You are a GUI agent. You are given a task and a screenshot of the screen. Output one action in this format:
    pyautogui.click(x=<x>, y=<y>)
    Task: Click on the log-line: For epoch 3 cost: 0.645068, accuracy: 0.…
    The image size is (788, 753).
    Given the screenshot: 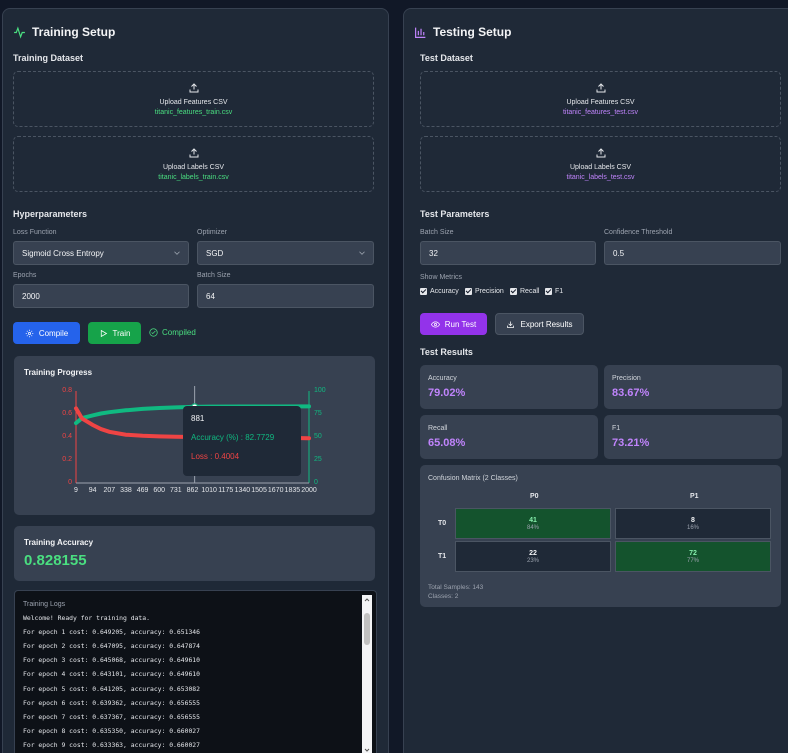 What is the action you would take?
    pyautogui.click(x=111, y=660)
    